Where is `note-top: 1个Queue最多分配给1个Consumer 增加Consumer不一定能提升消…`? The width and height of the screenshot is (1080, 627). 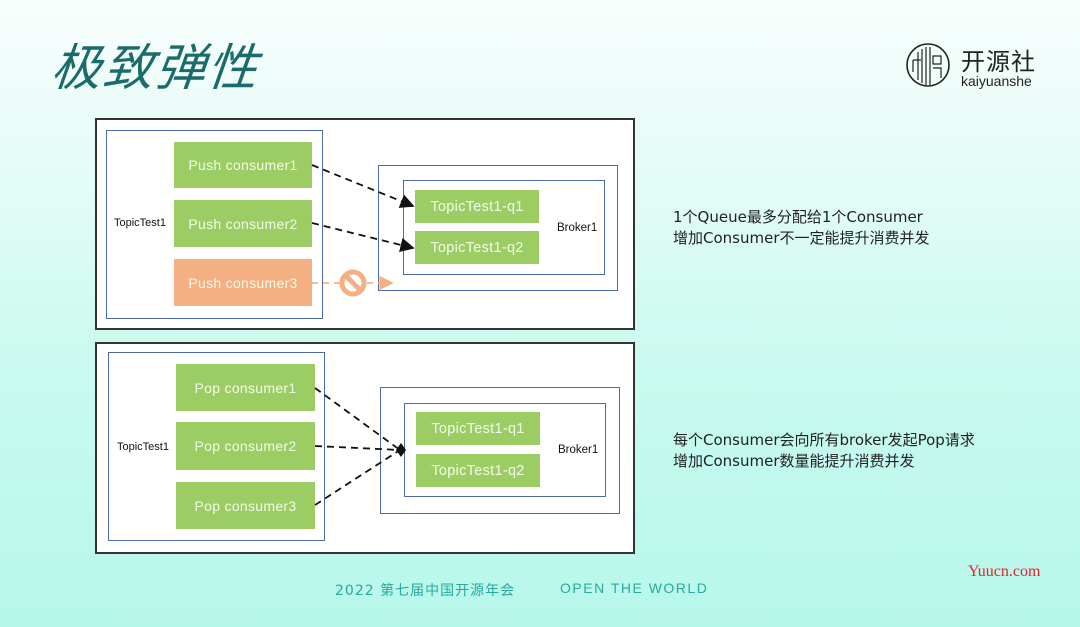
note-top: 1个Queue最多分配给1个Consumer 增加Consumer不一定能提升消… is located at coordinates (801, 228).